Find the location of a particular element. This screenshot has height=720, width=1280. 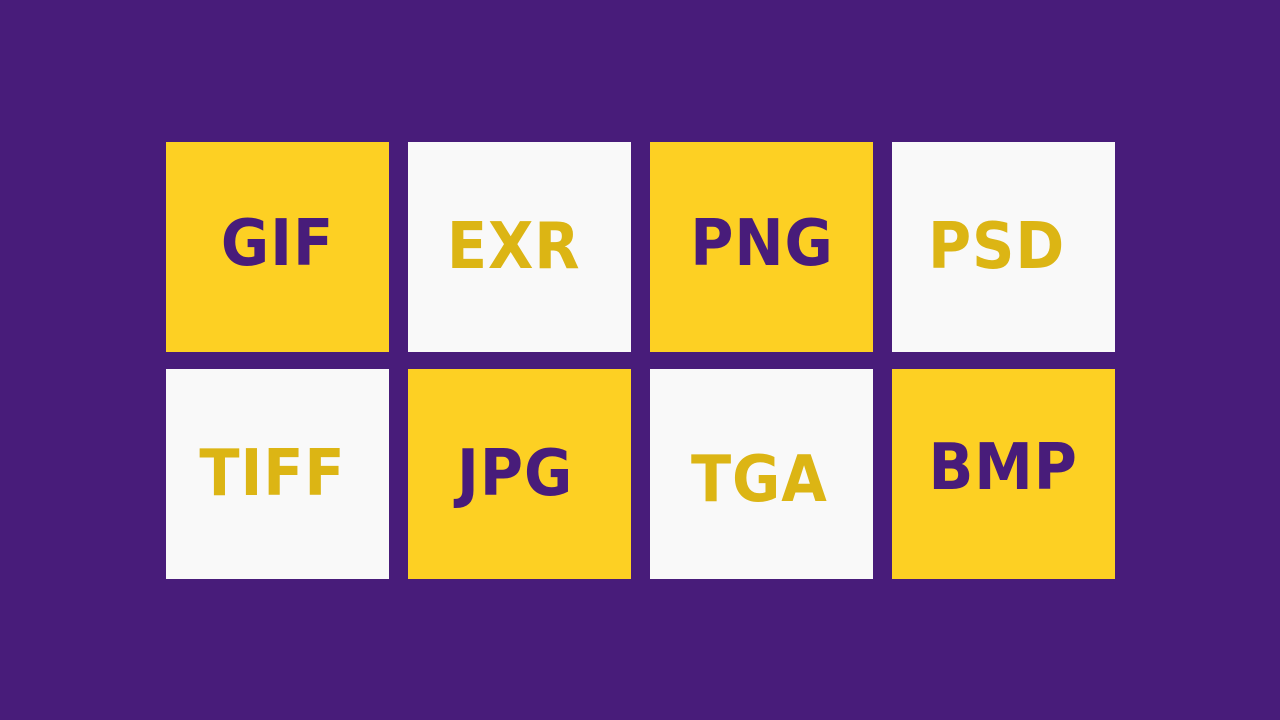

format-label: TGA is located at coordinates (759, 480).